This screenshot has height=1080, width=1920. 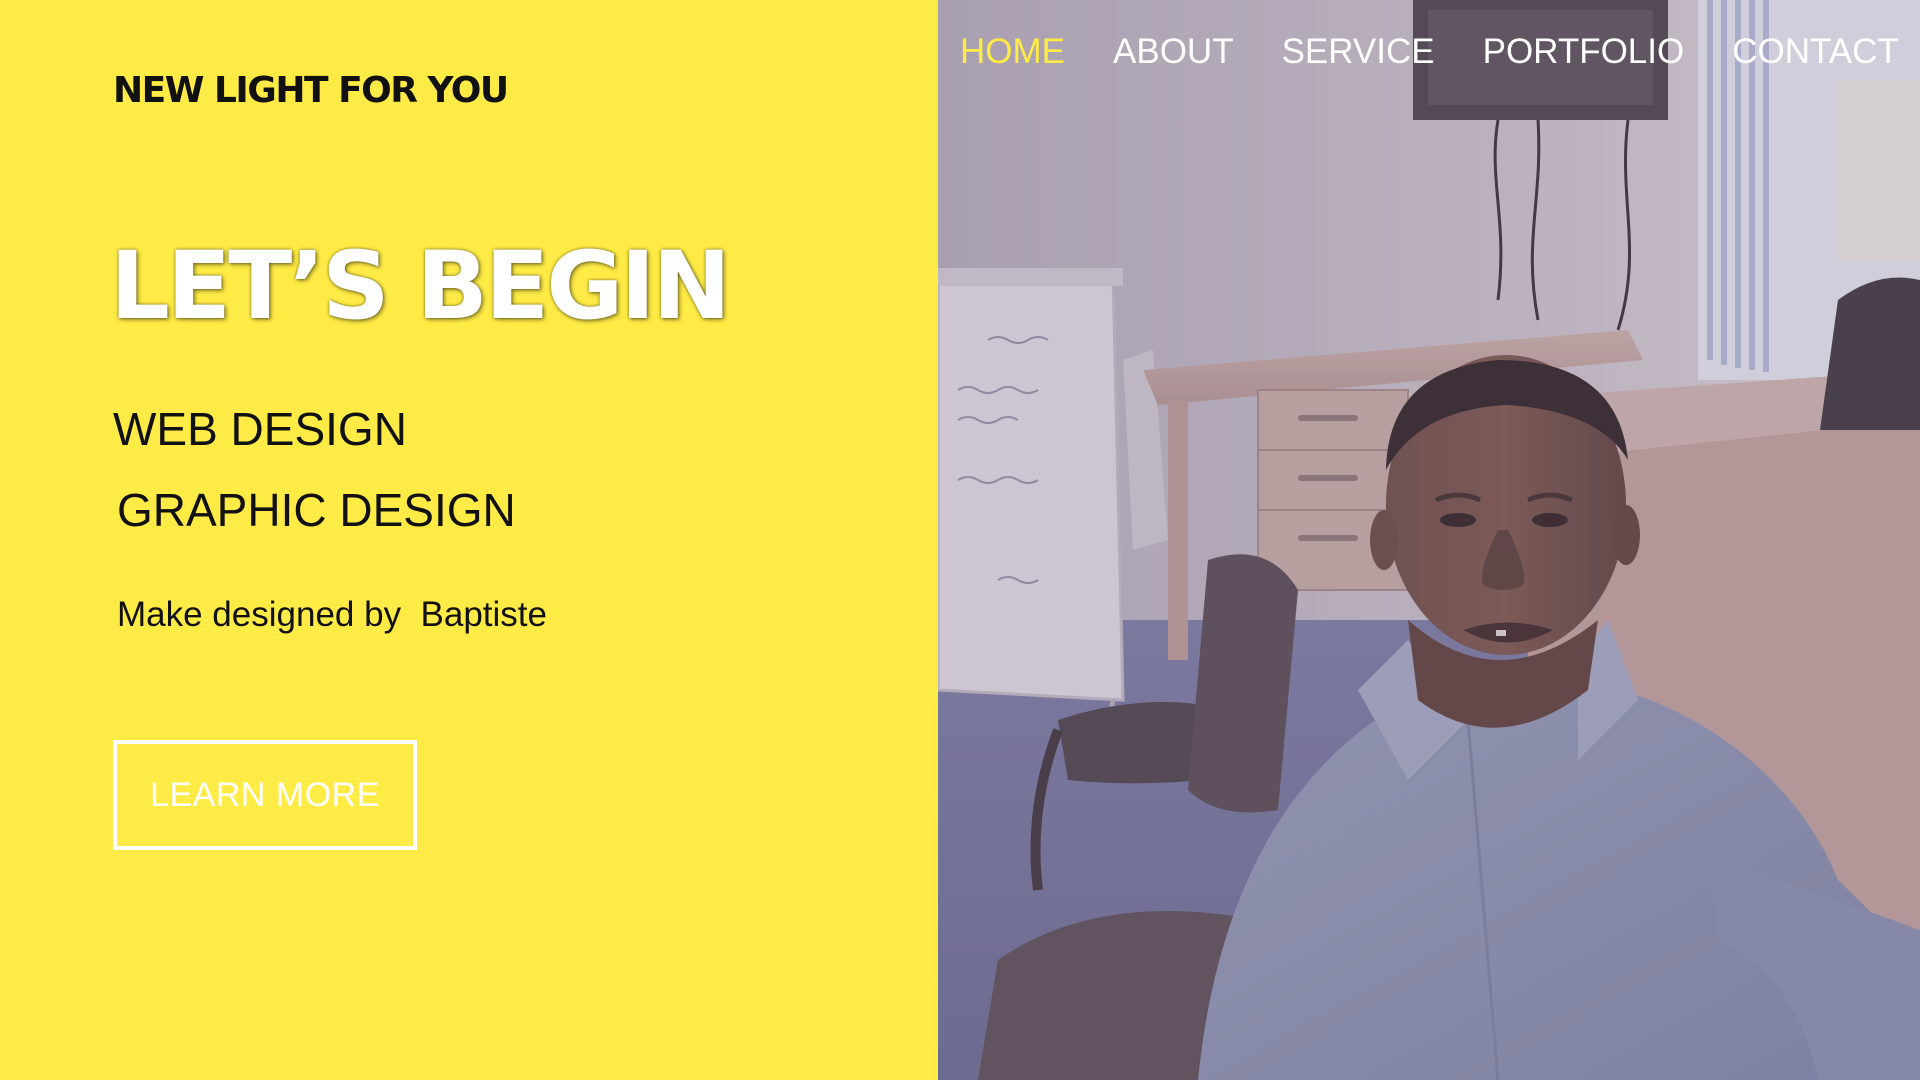 I want to click on service-web-design: WEB DESIGN, so click(x=260, y=429).